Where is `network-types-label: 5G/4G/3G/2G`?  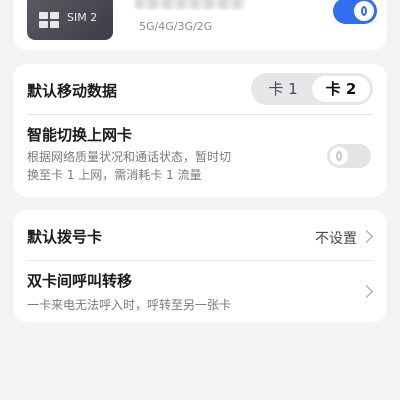 network-types-label: 5G/4G/3G/2G is located at coordinates (176, 26).